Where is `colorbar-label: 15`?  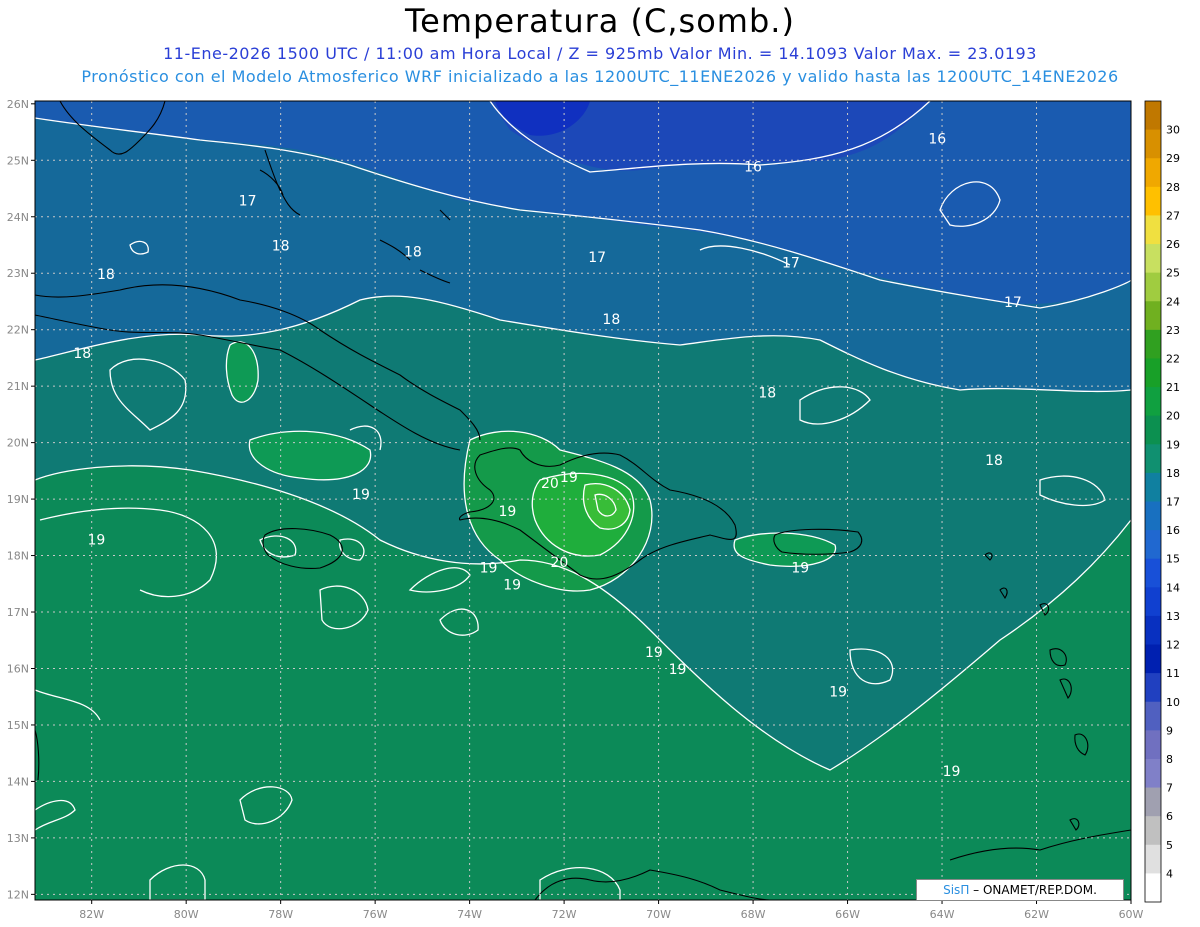 colorbar-label: 15 is located at coordinates (1173, 559).